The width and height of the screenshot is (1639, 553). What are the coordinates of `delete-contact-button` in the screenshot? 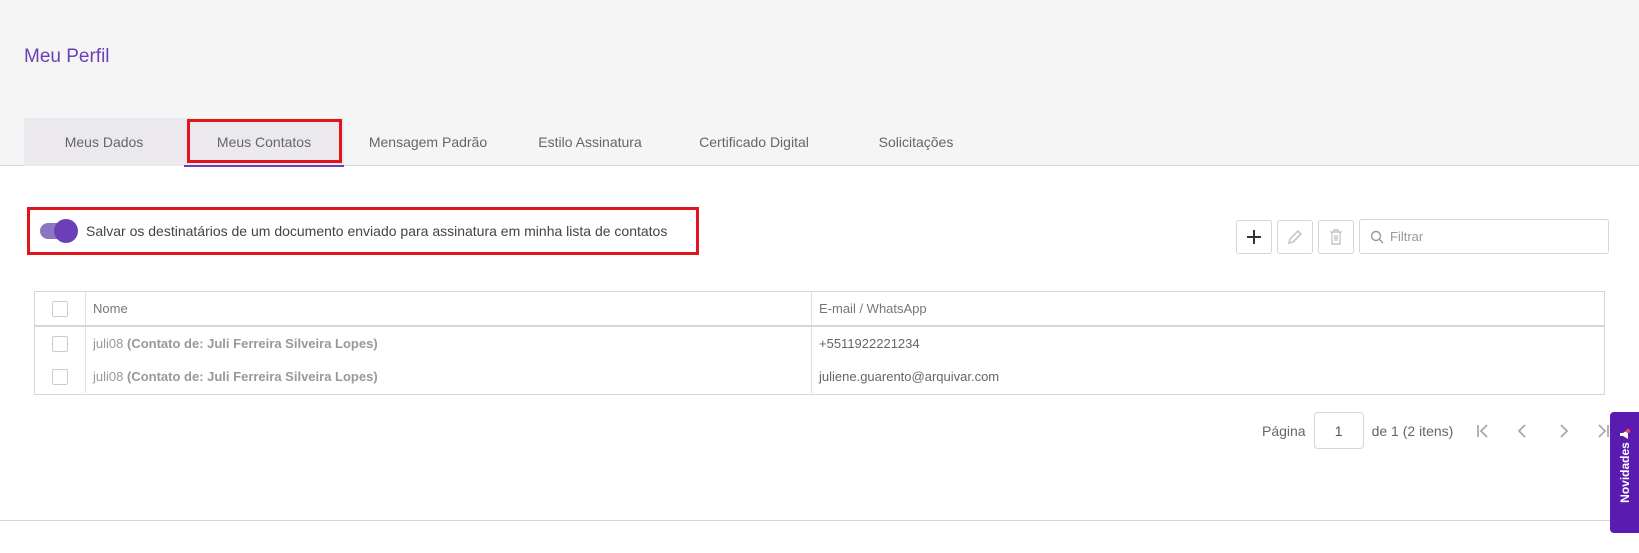 It's located at (1336, 236).